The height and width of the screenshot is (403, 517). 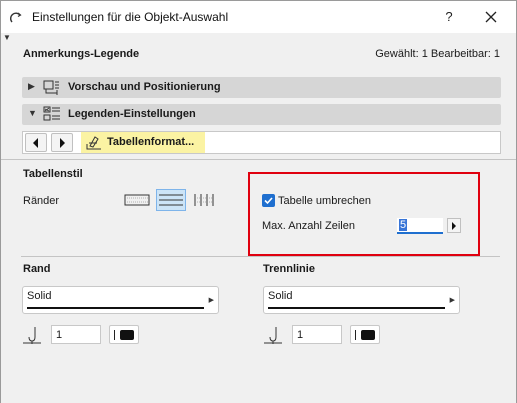 I want to click on rand-line-weight-button, so click(x=124, y=334).